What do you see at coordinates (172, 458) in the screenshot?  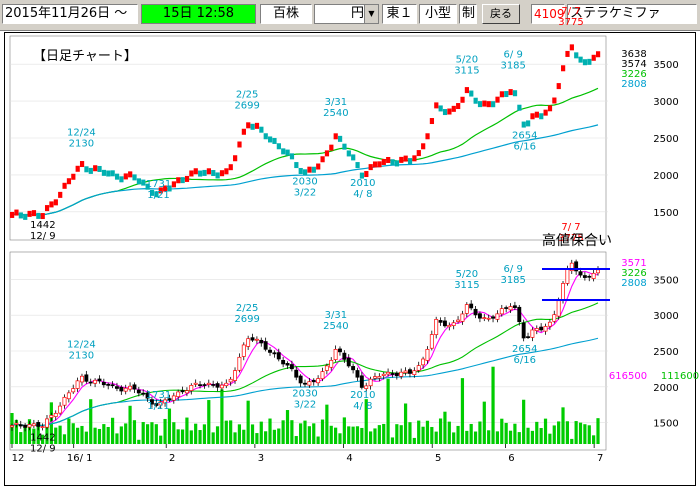 I see `x-tick-label: 2` at bounding box center [172, 458].